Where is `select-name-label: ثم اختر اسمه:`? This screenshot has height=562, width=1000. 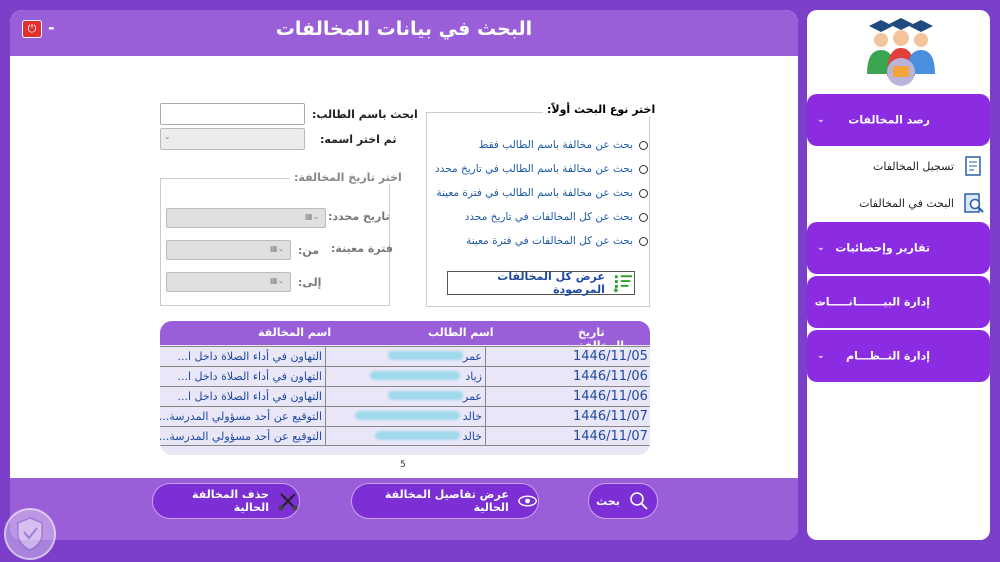
select-name-label: ثم اختر اسمه: is located at coordinates (358, 139).